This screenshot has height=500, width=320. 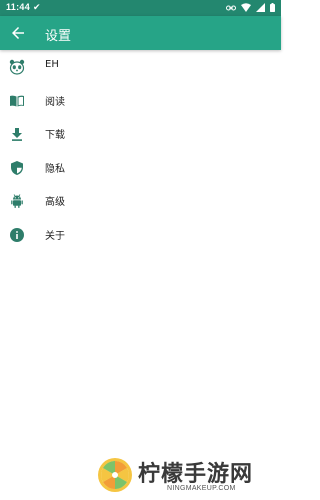 I want to click on notification-icon: ✔, so click(x=37, y=7).